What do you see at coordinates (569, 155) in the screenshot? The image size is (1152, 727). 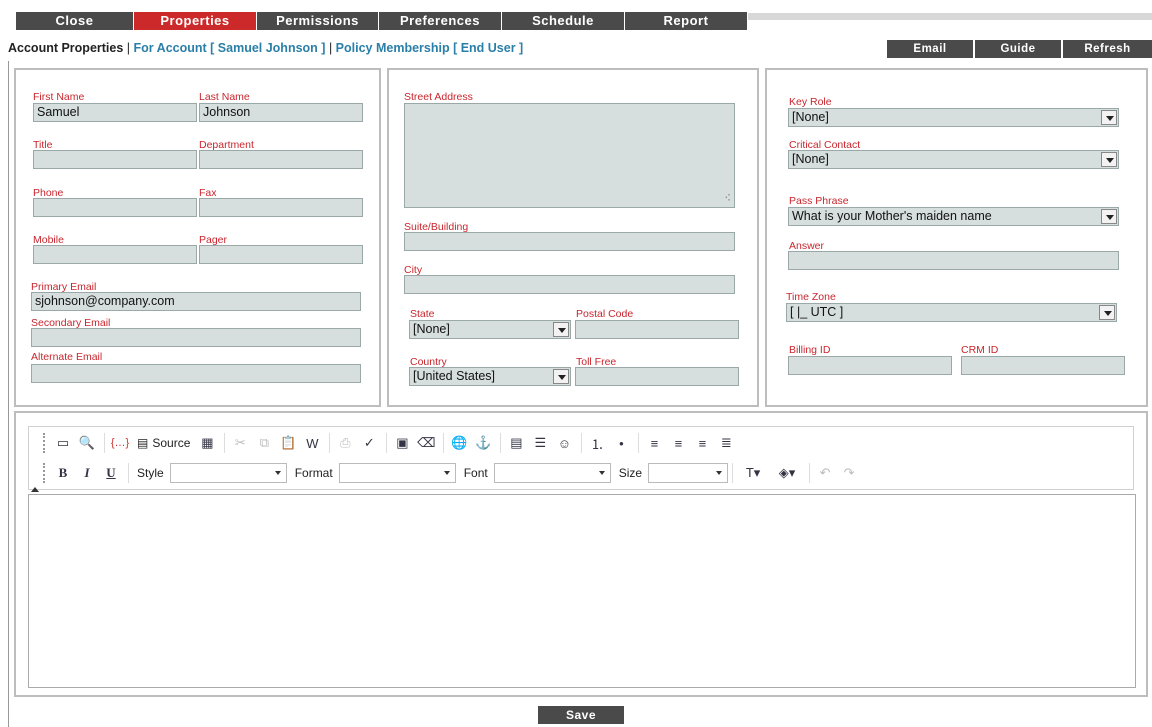 I see `street-address-field: ⠪` at bounding box center [569, 155].